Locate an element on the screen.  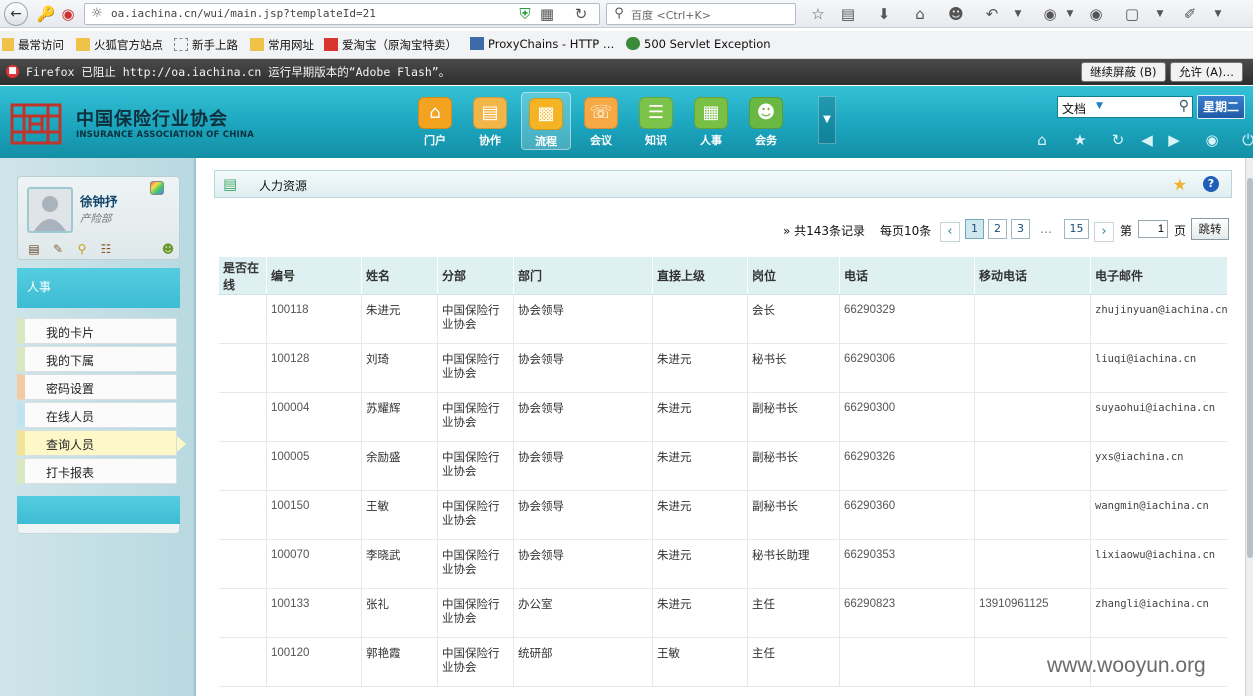
camera-icon: ◉ is located at coordinates (68, 14).